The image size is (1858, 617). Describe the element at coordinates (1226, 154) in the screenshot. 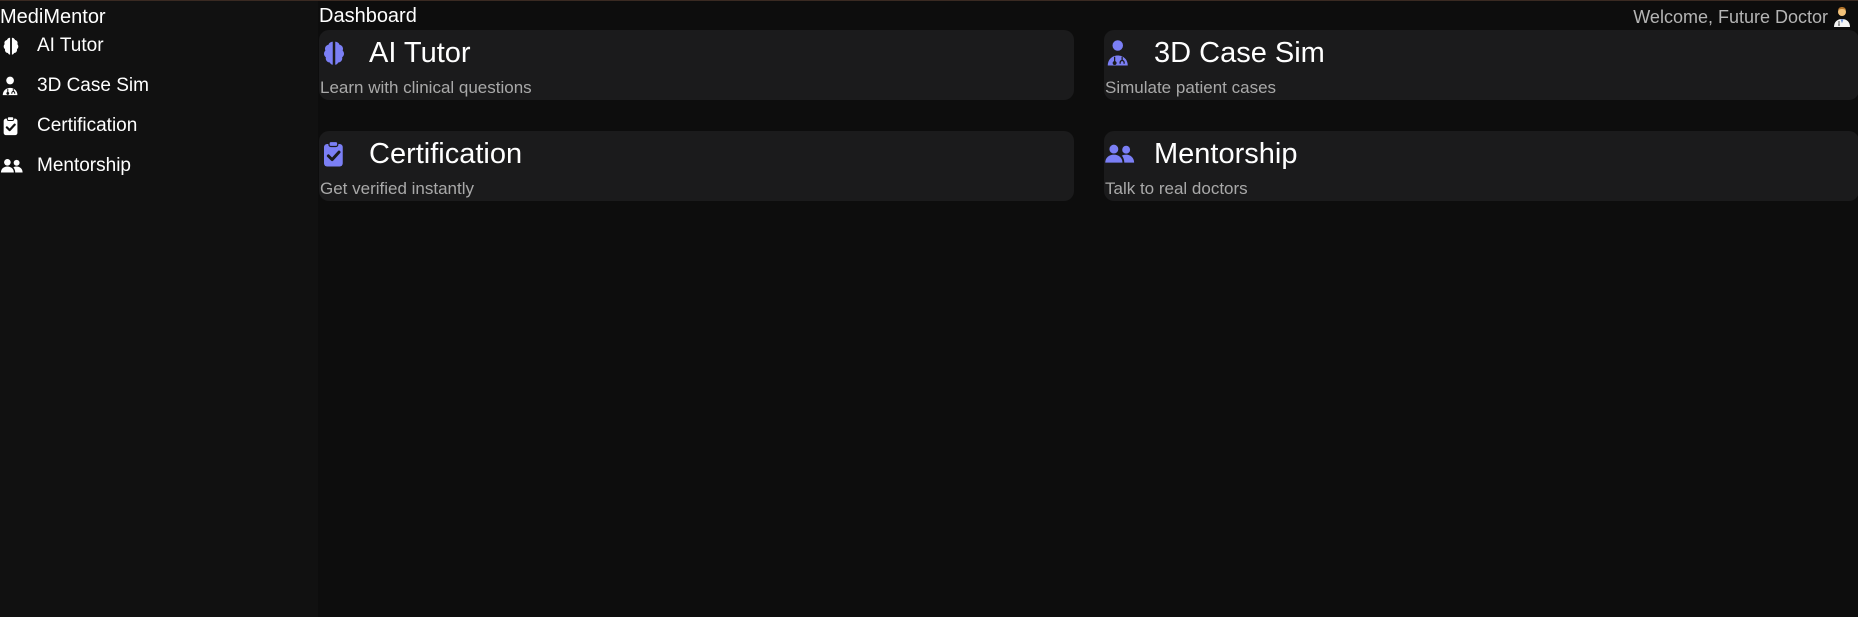

I see `card-title: Mentorship` at that location.